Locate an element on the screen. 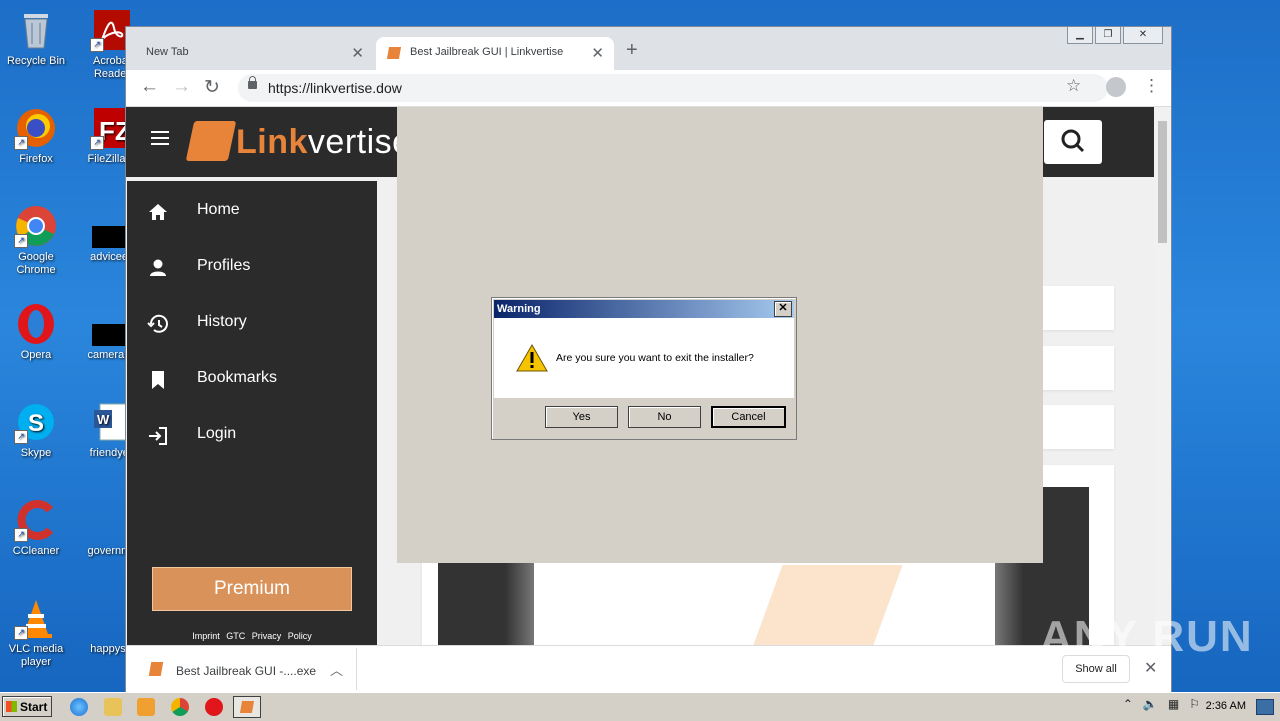 The height and width of the screenshot is (721, 1280). dialog-close-icon: ✕ is located at coordinates (783, 309).